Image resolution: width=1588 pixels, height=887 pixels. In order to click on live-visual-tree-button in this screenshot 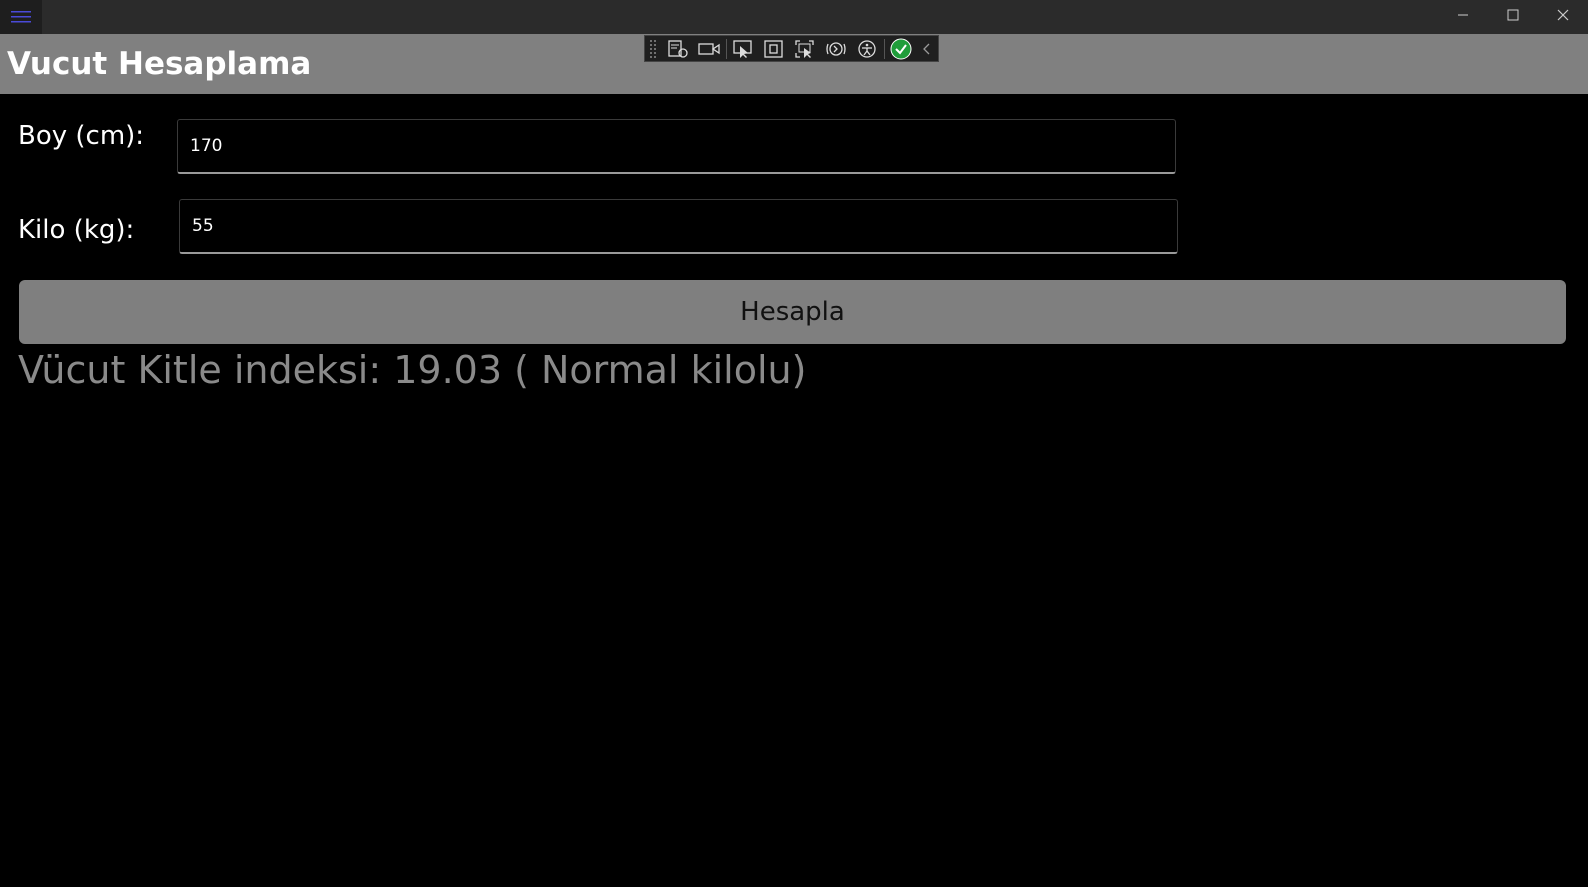, I will do `click(678, 48)`.